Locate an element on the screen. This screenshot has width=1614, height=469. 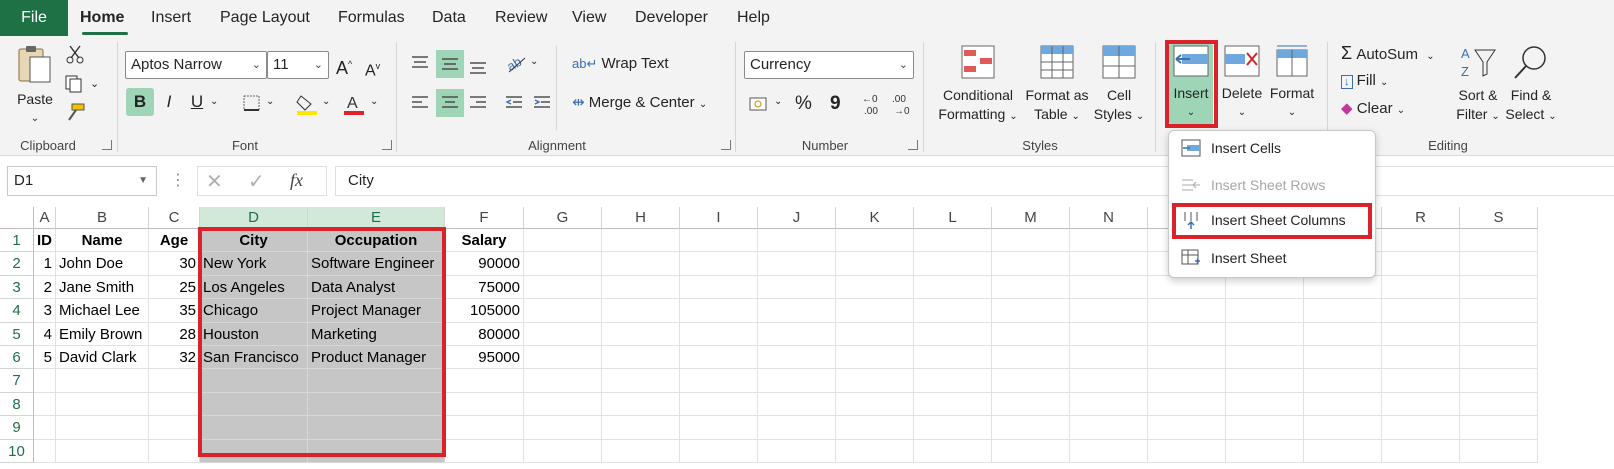
cell-k1 is located at coordinates (875, 241).